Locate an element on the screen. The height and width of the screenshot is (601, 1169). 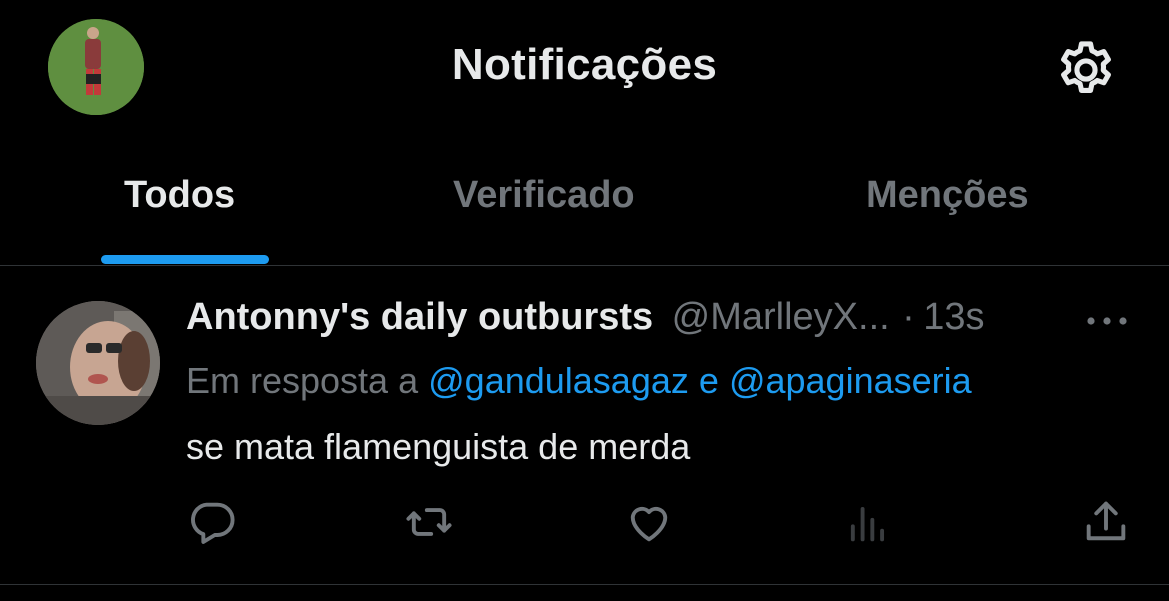
views-button is located at coordinates (868, 522).